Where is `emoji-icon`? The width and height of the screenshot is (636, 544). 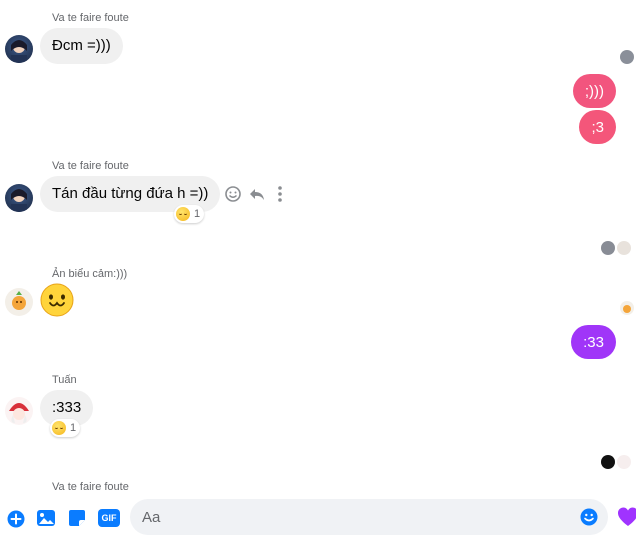 emoji-icon is located at coordinates (589, 519).